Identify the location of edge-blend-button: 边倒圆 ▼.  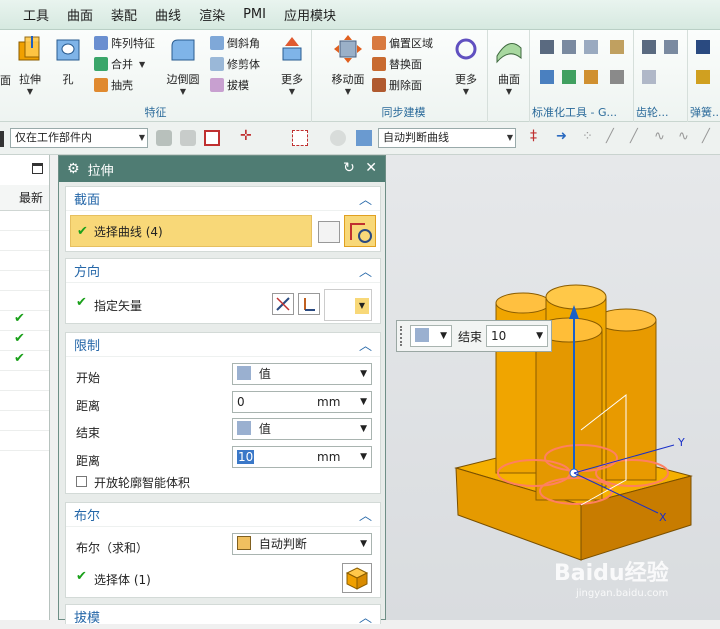
(183, 65).